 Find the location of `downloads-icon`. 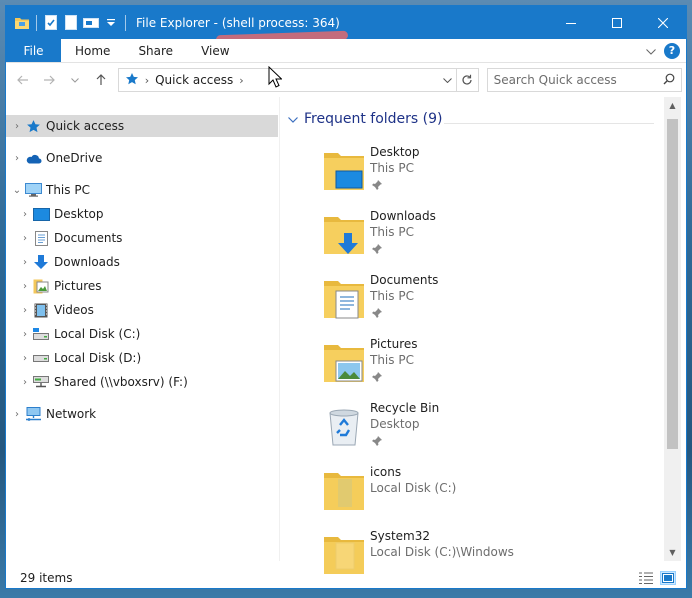

downloads-icon is located at coordinates (41, 262).